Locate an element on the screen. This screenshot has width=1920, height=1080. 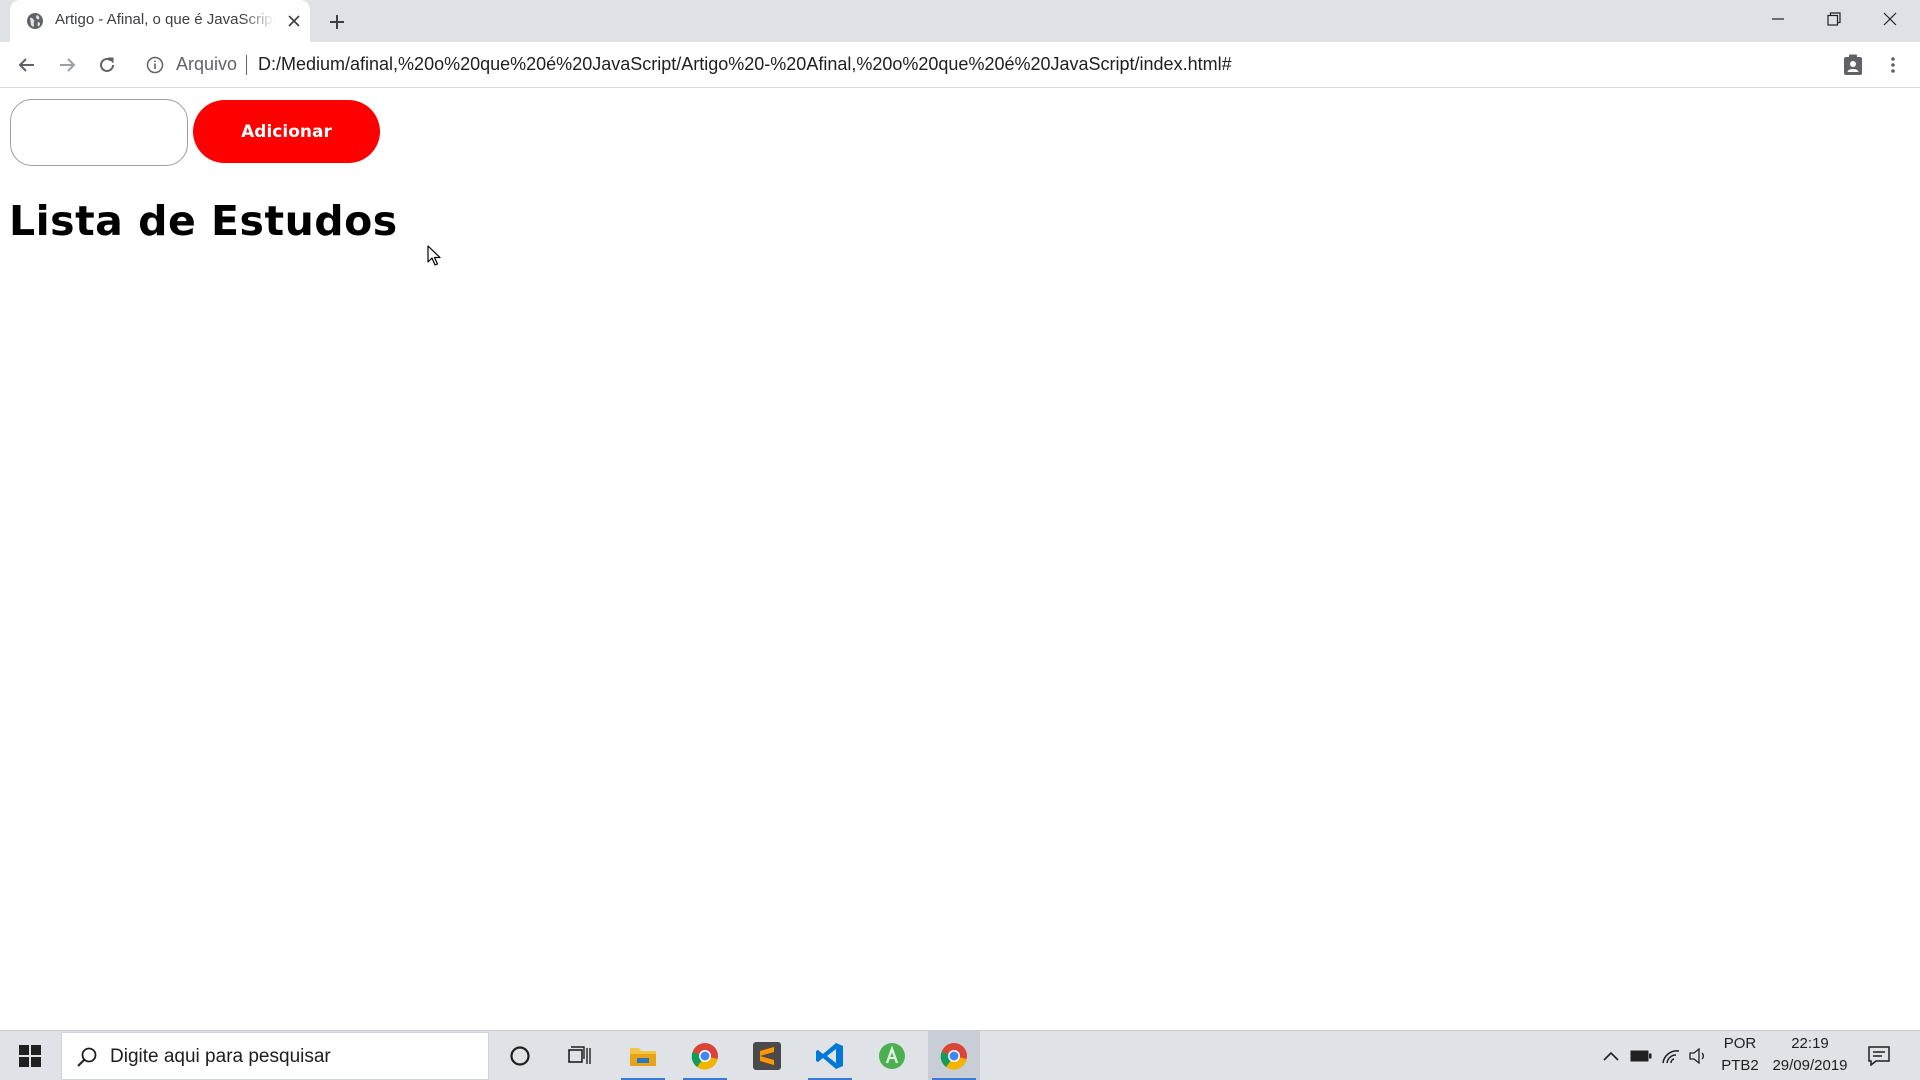
action-center-button is located at coordinates (1879, 1056).